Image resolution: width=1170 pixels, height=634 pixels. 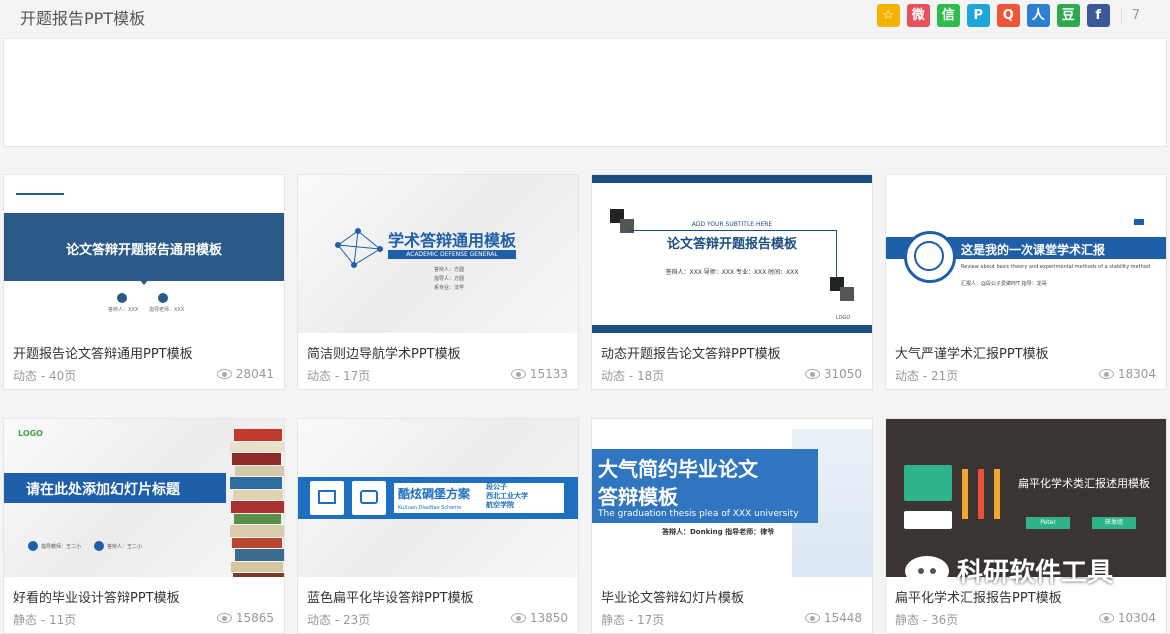 I want to click on card-title: 扁平化学术汇报报告PPT模板, so click(x=978, y=596).